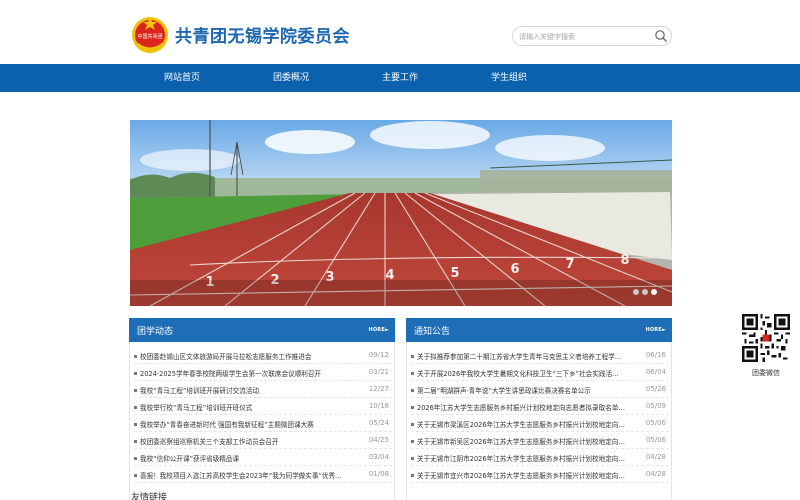  I want to click on notice-panel-title: 通知公告, so click(432, 332).